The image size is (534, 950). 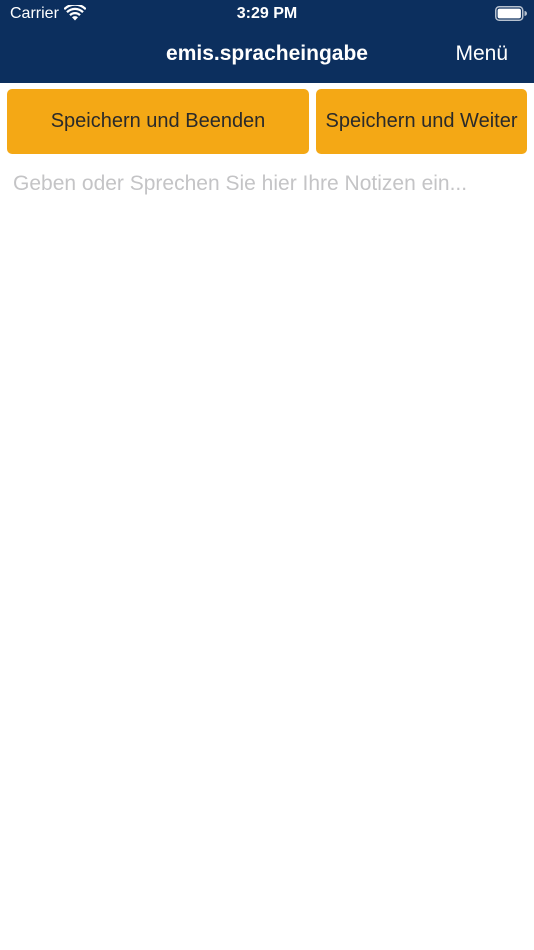 I want to click on status-time: 3:29 PM, so click(x=267, y=13).